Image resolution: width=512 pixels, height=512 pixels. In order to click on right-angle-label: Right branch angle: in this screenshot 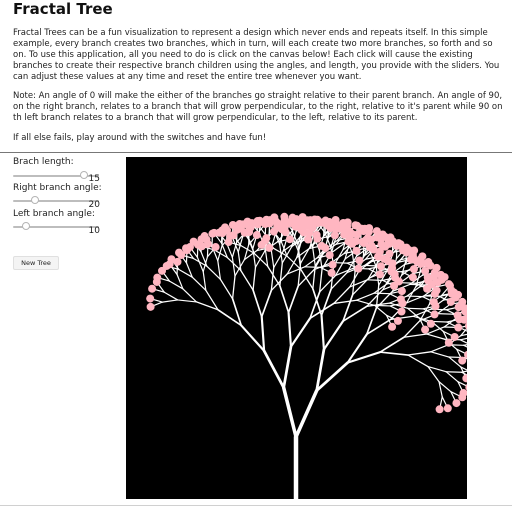, I will do `click(57, 188)`.